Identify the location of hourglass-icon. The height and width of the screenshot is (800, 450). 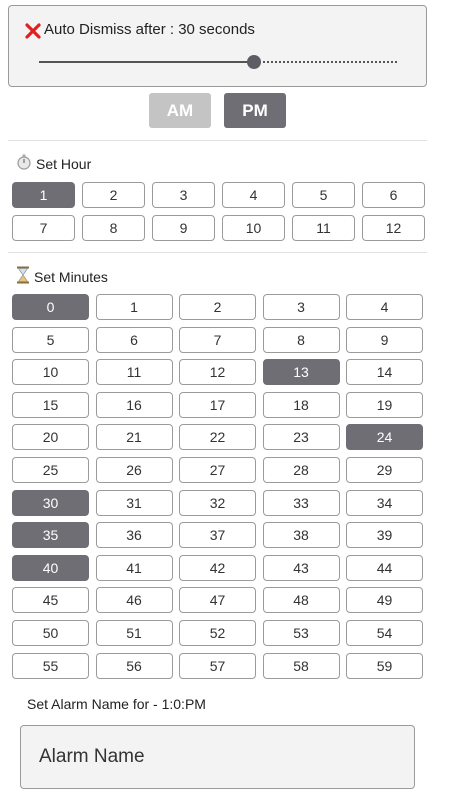
(25, 276).